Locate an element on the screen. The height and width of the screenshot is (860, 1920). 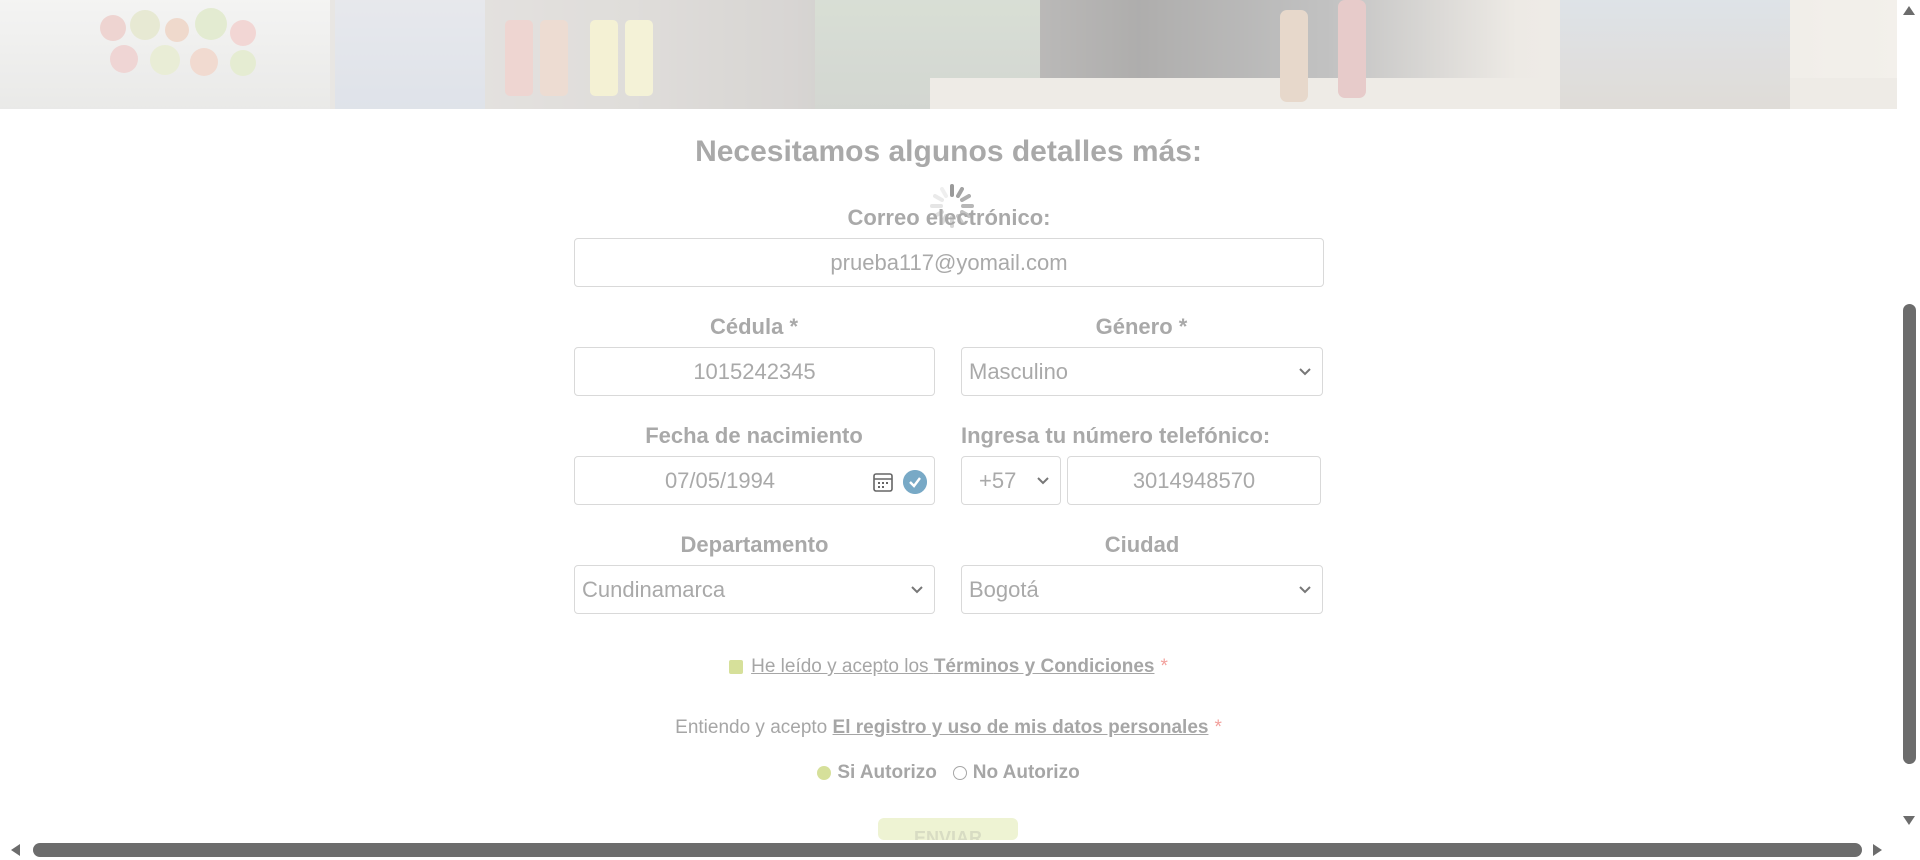
country-code-select: +57 is located at coordinates (1011, 480).